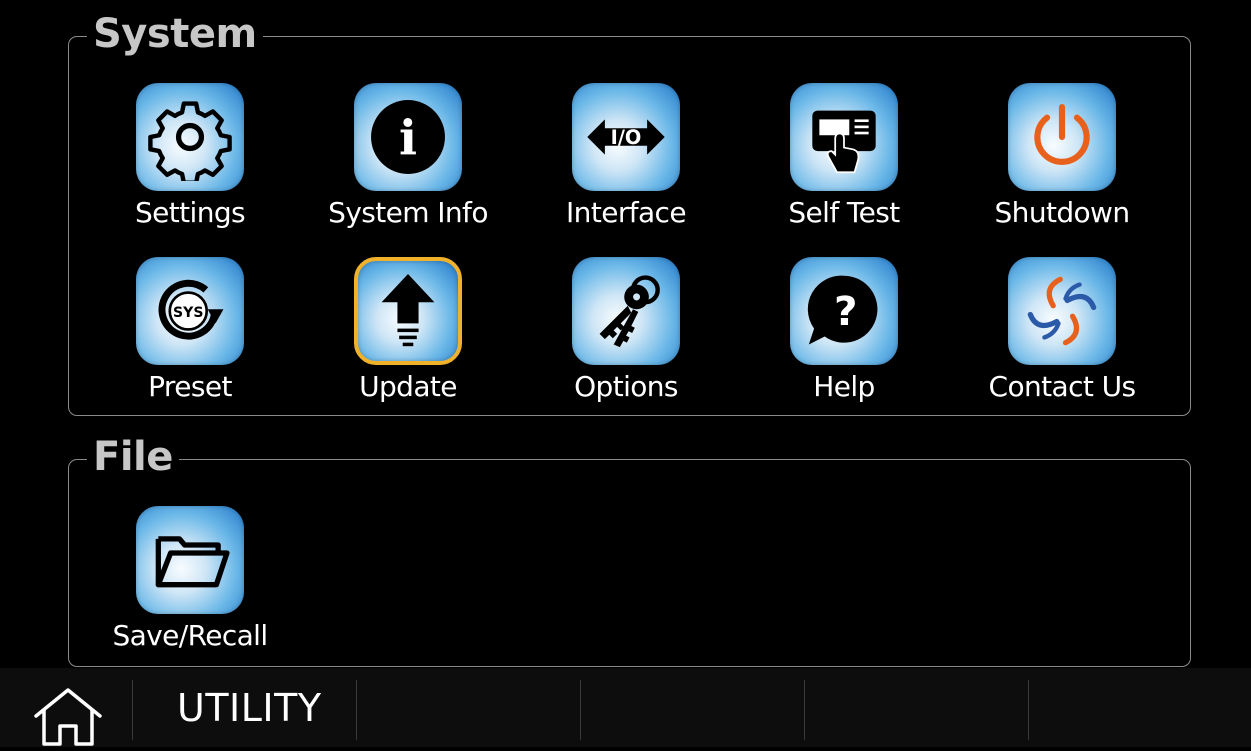 The height and width of the screenshot is (751, 1251). What do you see at coordinates (175, 34) in the screenshot?
I see `system-group-title: System` at bounding box center [175, 34].